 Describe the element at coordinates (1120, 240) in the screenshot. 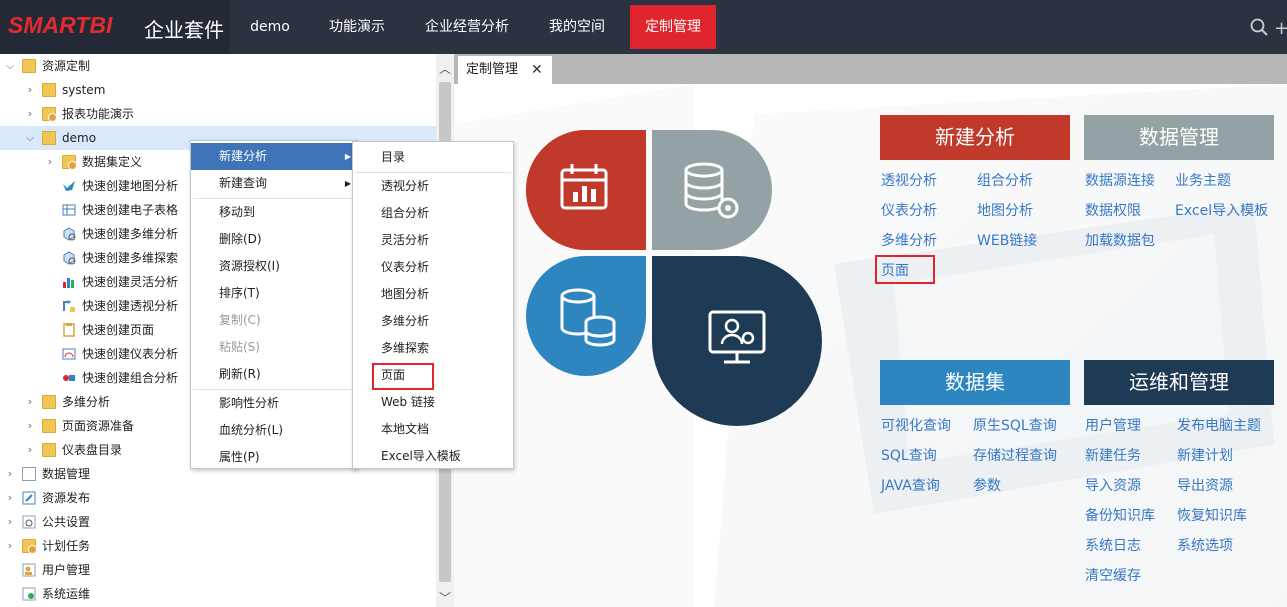

I see `link-load-data-package: 加载数据包` at that location.